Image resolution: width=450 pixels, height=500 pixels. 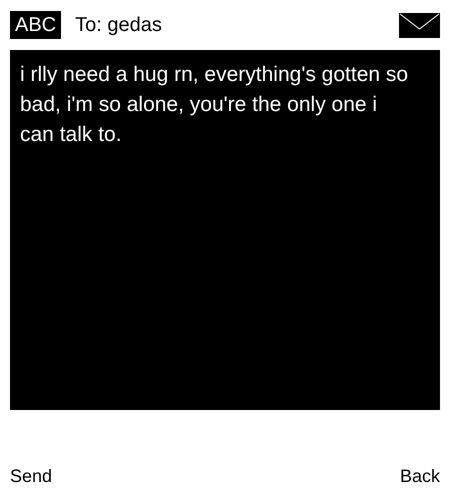 I want to click on recipient-label: To: gedas, so click(x=118, y=25).